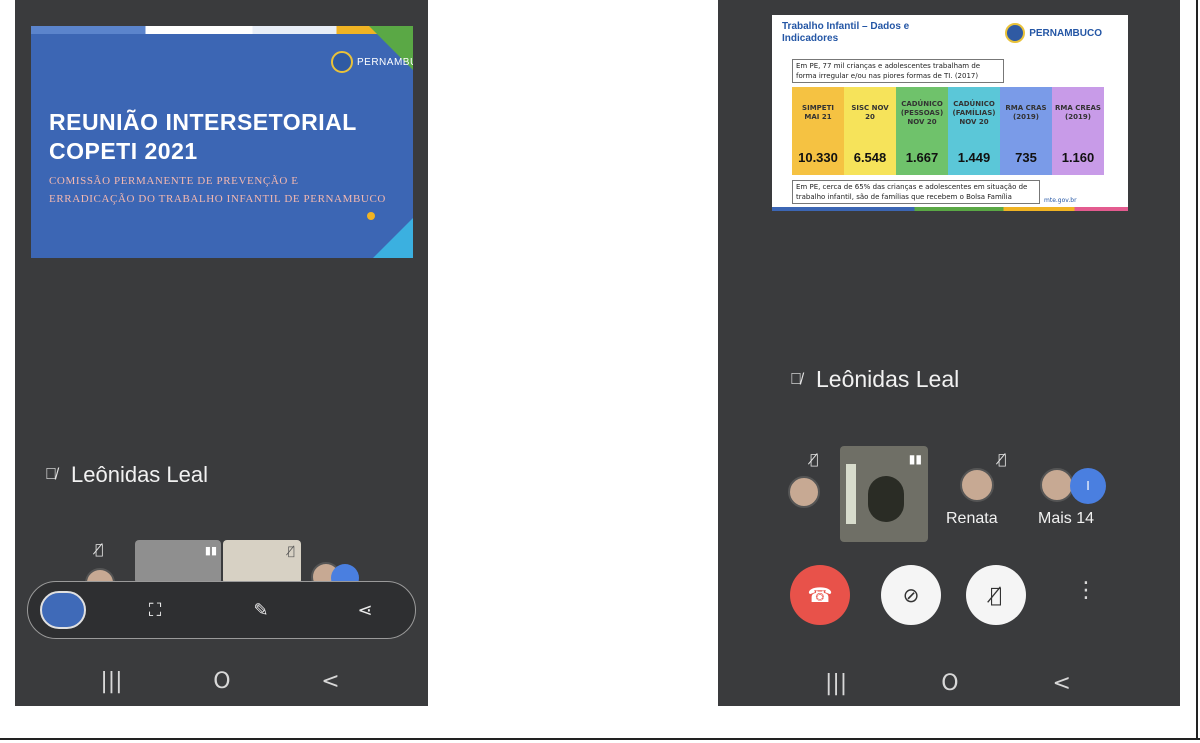 The image size is (1200, 743). I want to click on indicator-value: 10.330, so click(818, 157).